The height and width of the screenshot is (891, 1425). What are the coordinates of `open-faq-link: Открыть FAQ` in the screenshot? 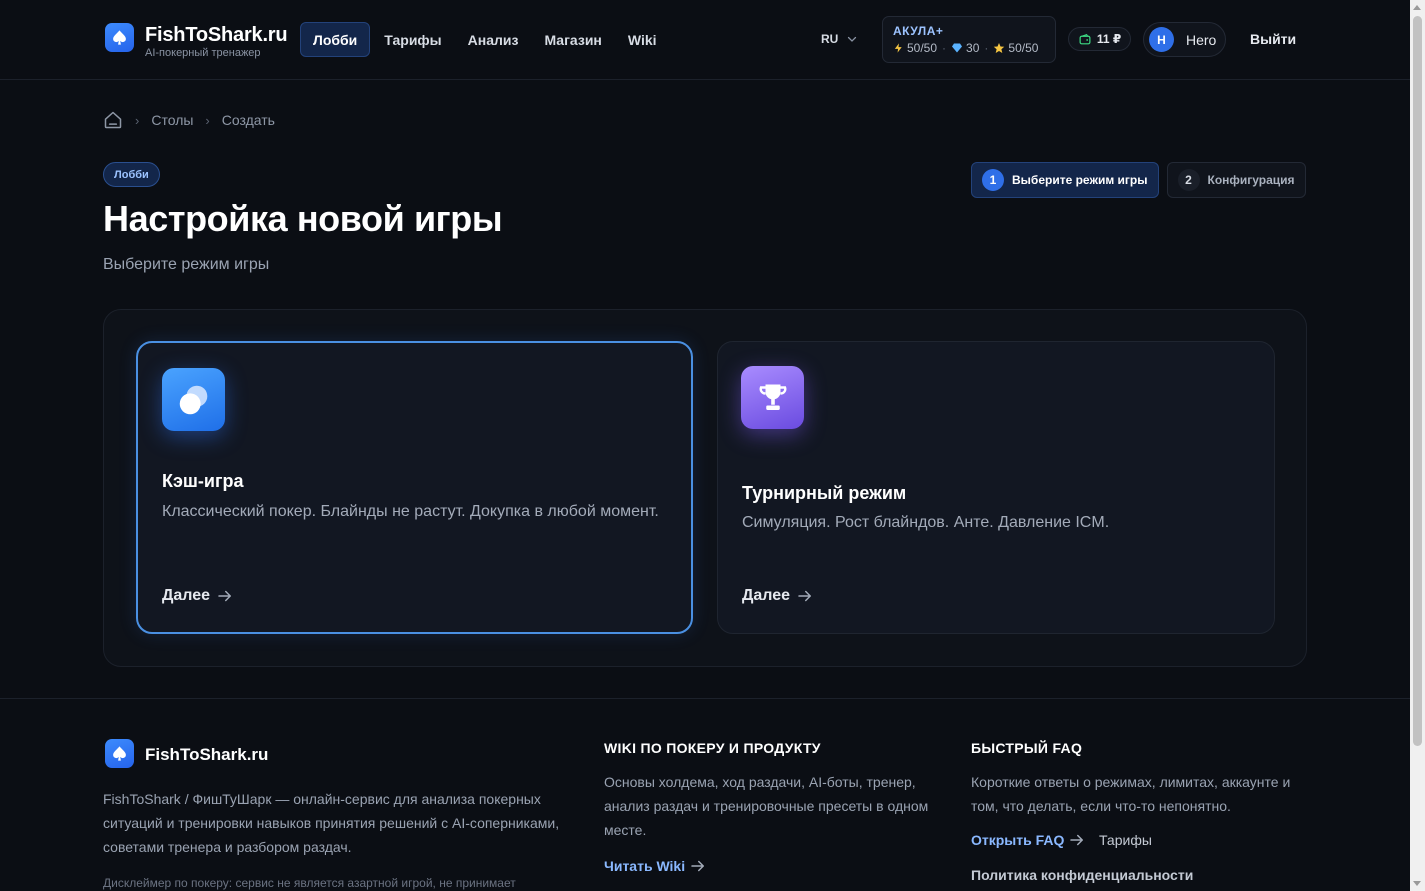 It's located at (1028, 840).